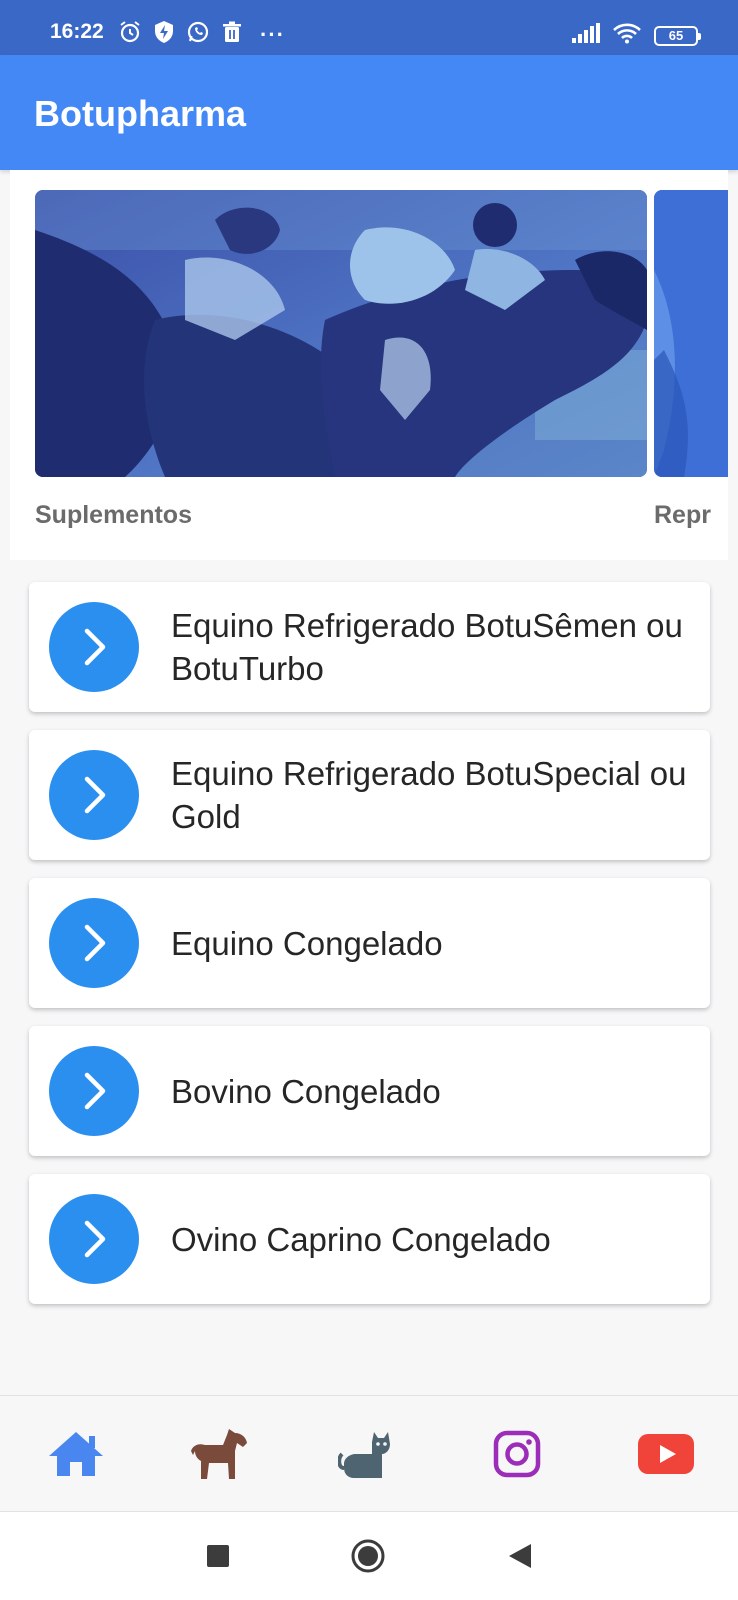 Image resolution: width=738 pixels, height=1600 pixels. I want to click on list-item-label: Bovino Congelado, so click(306, 1091).